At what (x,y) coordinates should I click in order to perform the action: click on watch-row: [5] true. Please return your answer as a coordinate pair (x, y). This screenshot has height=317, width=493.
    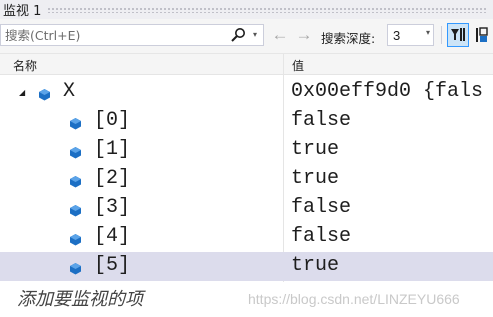
    Looking at the image, I should click on (246, 266).